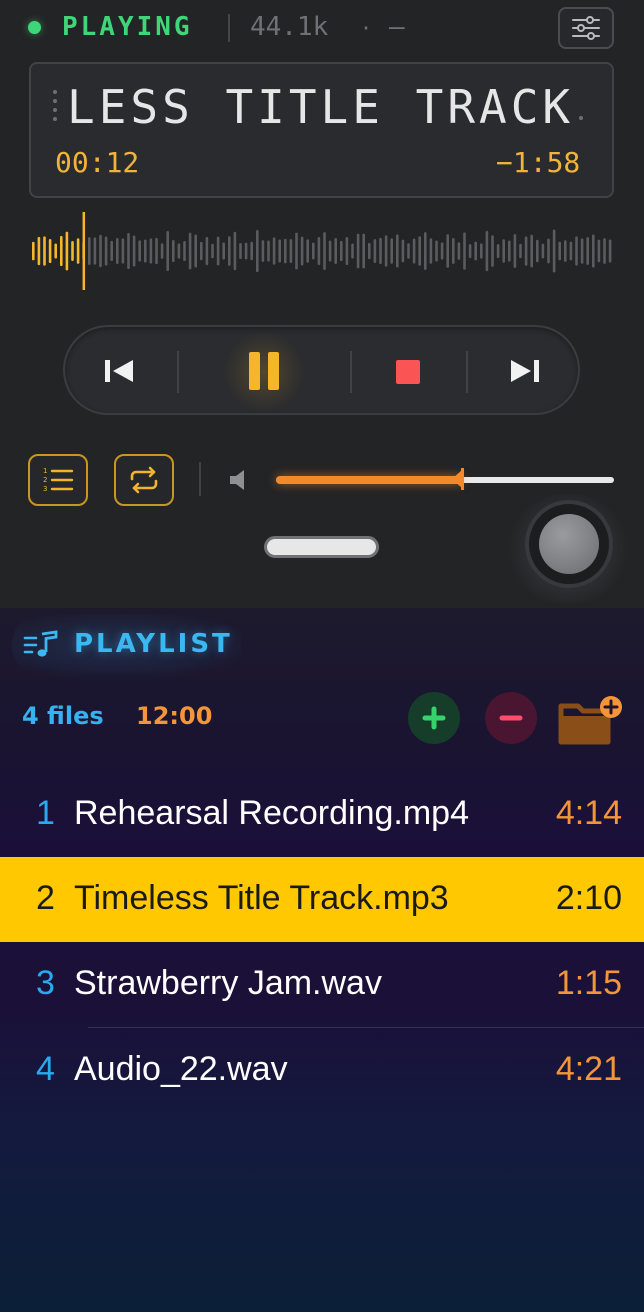  Describe the element at coordinates (264, 371) in the screenshot. I see `pause-button` at that location.